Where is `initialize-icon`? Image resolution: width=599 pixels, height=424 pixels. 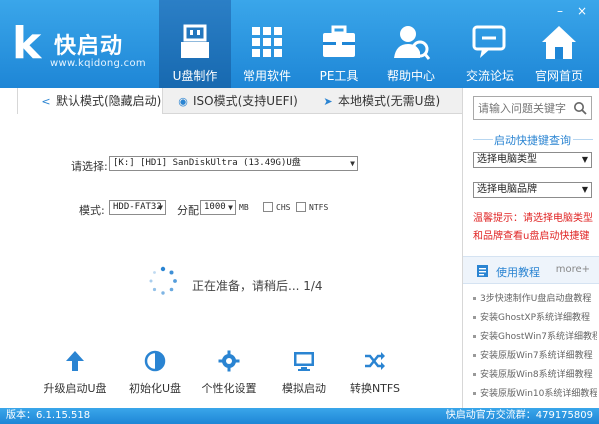 initialize-icon is located at coordinates (155, 361).